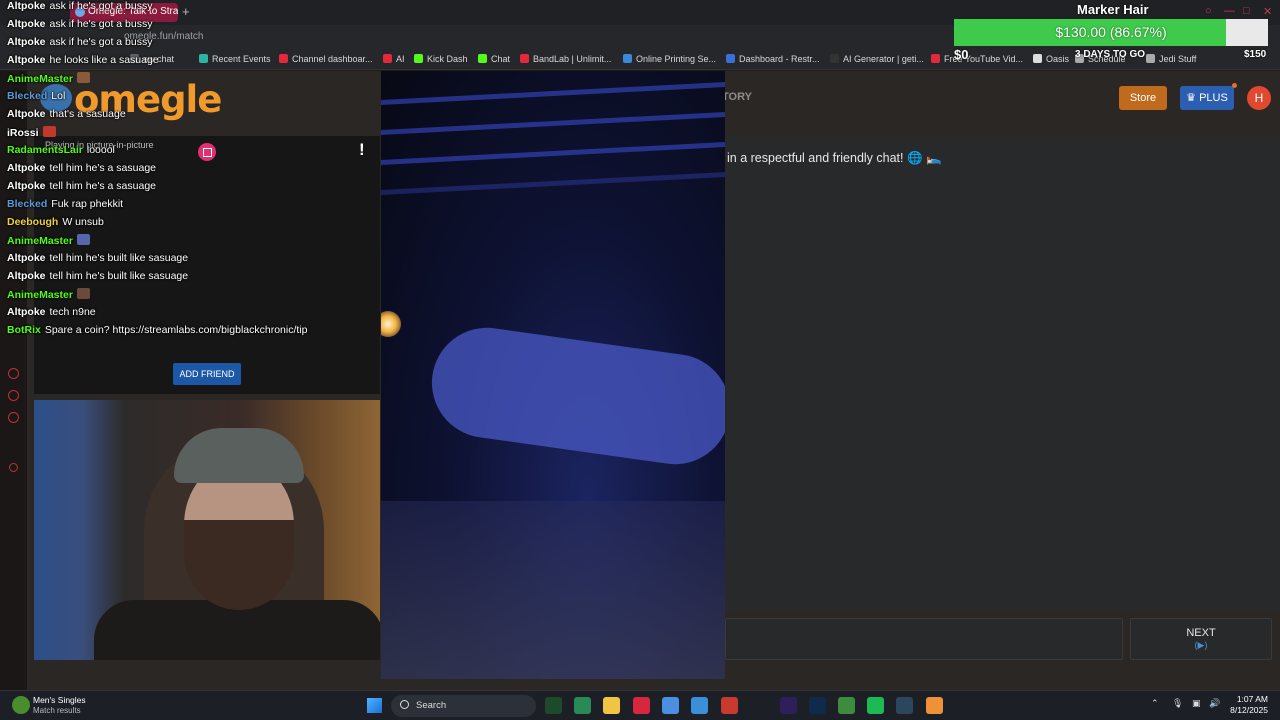 The image size is (1280, 720). I want to click on report-icon: !, so click(362, 150).